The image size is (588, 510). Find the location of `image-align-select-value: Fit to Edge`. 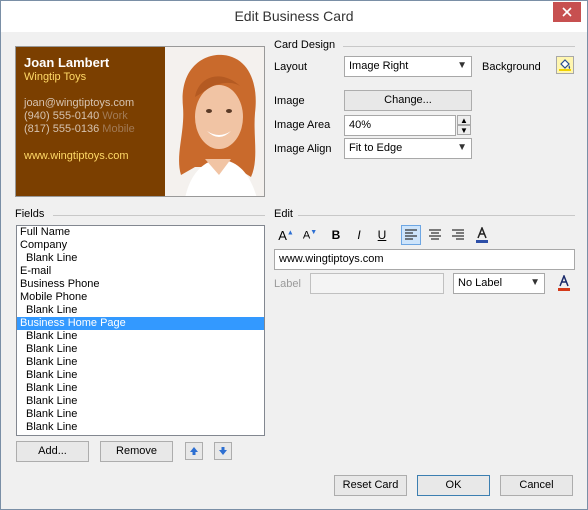

image-align-select-value: Fit to Edge is located at coordinates (376, 148).